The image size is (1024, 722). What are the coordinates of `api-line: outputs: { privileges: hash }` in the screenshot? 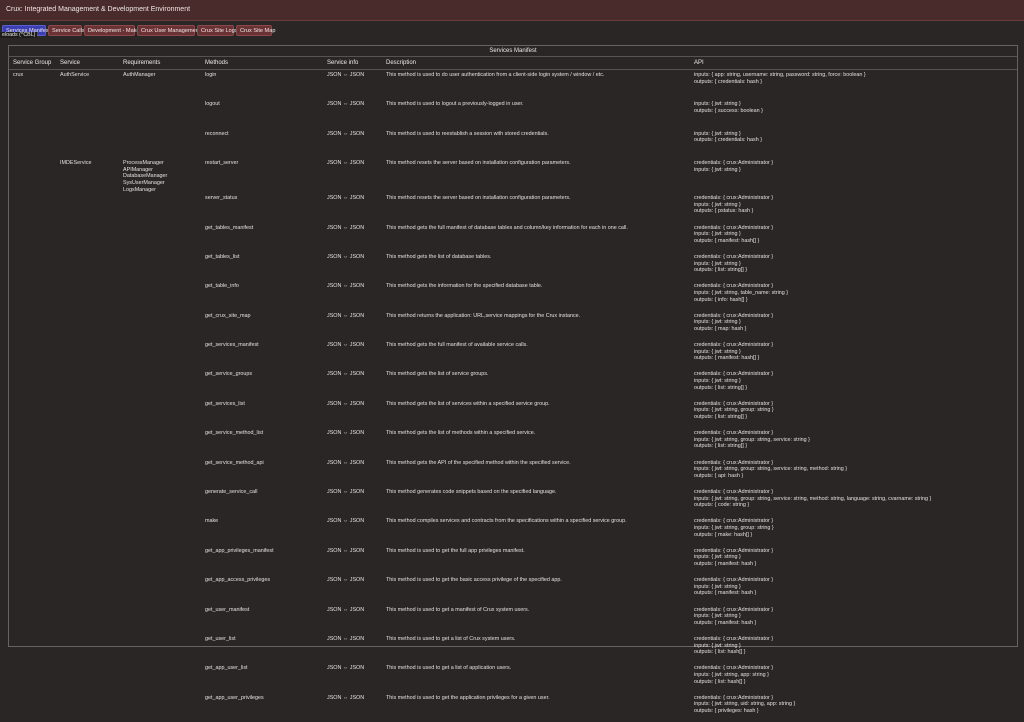 It's located at (726, 710).